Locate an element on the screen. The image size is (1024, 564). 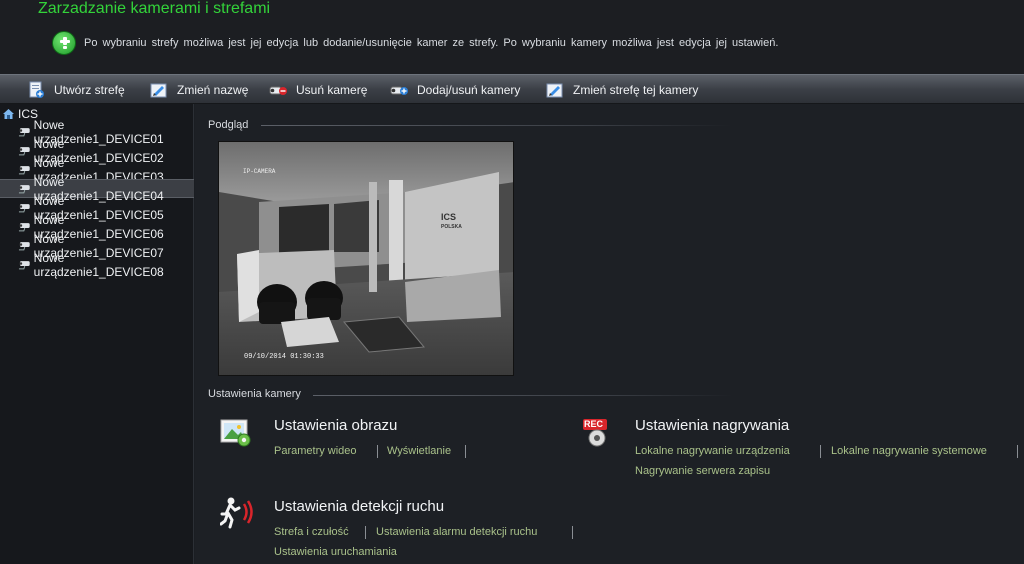
tree-item-label: Nowe urządzenie1_DEVICE08 is located at coordinates (98, 264).